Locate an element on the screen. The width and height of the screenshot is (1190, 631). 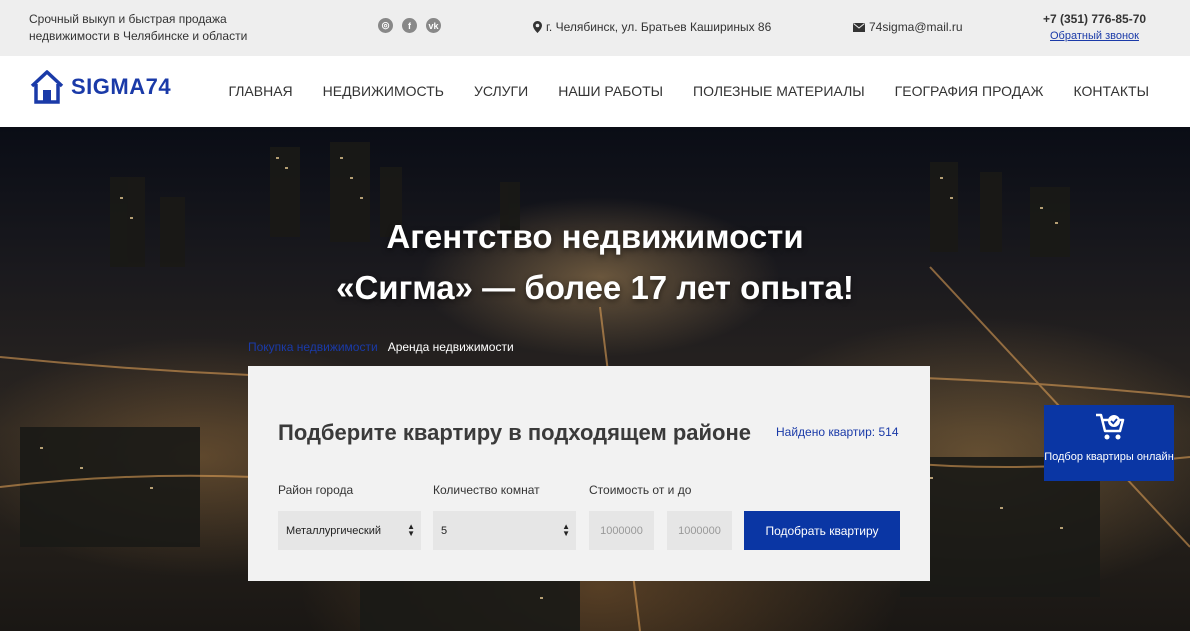
district-label: Район города is located at coordinates (316, 490).